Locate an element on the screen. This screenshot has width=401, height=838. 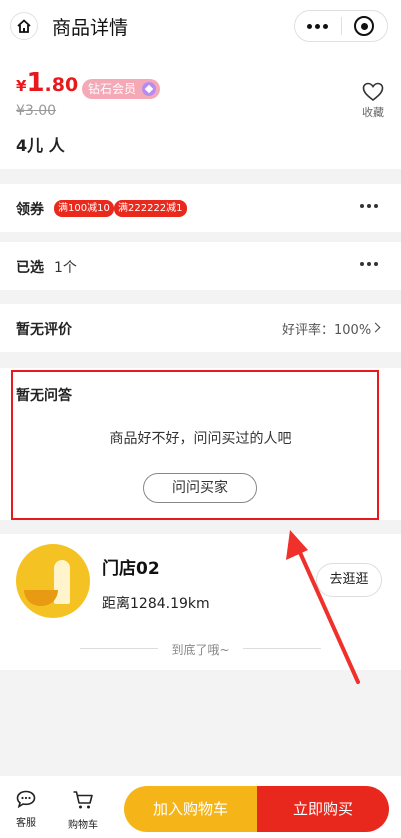
qa-empty-text: 商品好不好，问问买过的人吧 is located at coordinates (200, 439).